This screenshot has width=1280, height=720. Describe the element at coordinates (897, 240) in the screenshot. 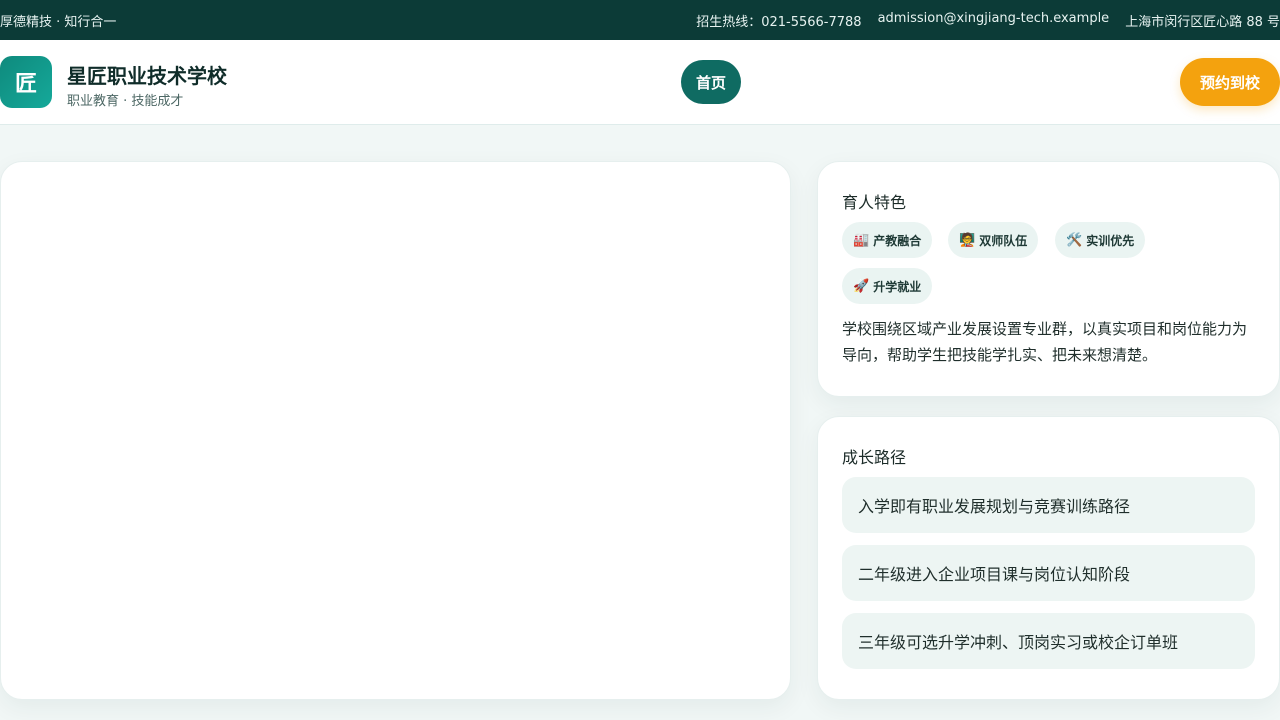

I see `feature-tag-label: 产教融合` at that location.